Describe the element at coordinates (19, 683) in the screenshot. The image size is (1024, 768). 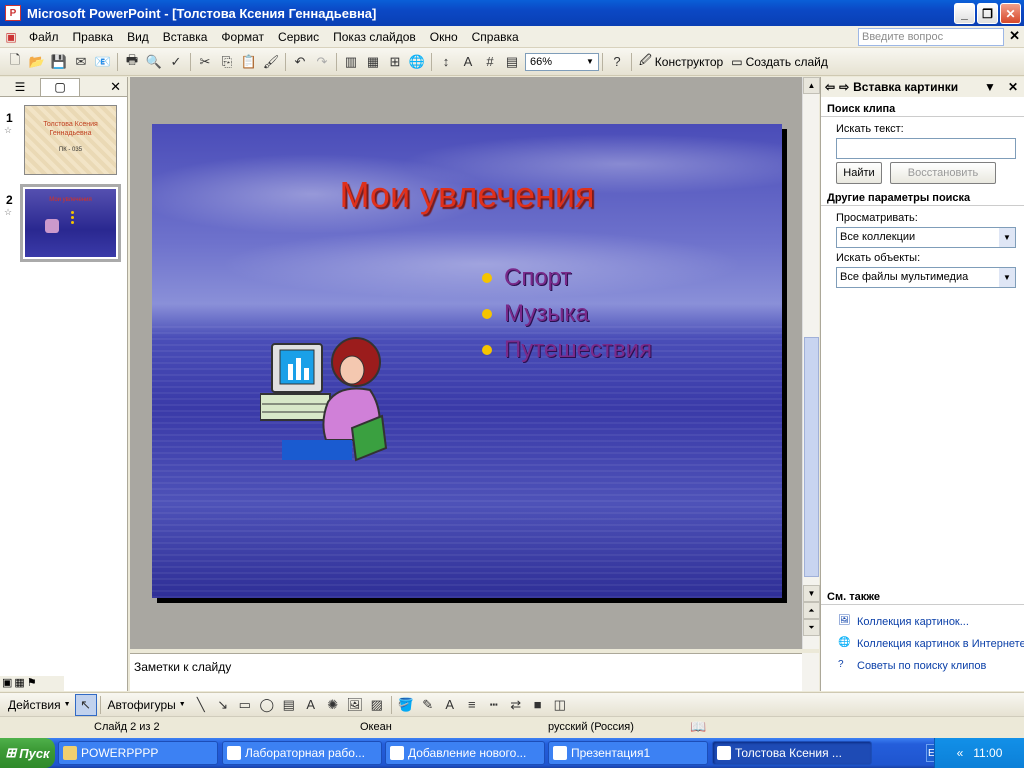
I see `sorter-view-icon: ▦` at that location.